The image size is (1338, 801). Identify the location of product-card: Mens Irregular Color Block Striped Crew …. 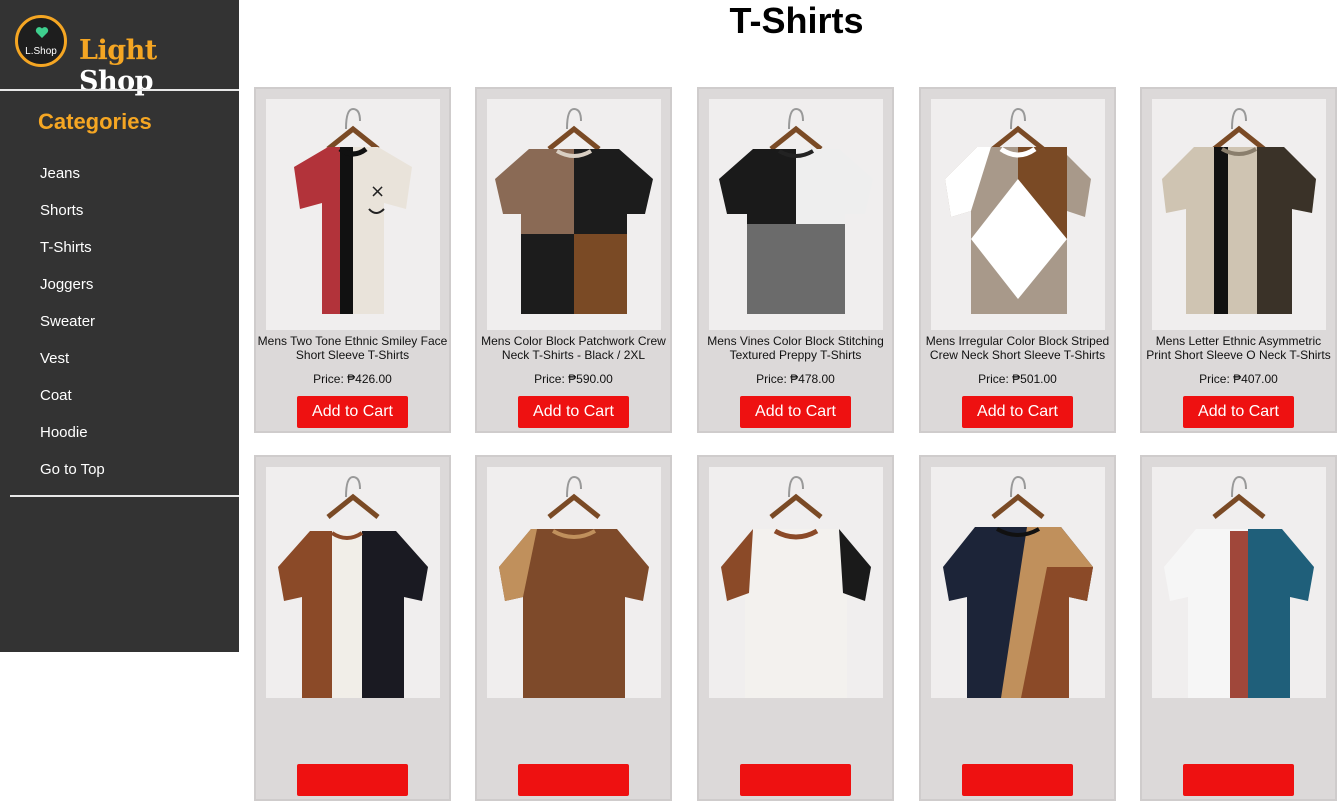
(1017, 260).